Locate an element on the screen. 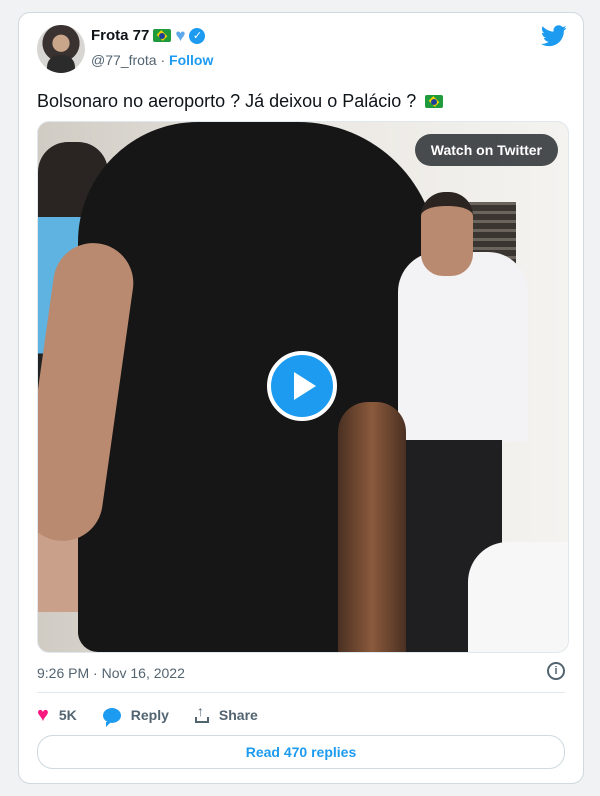 This screenshot has height=796, width=600. reply-button: Reply is located at coordinates (135, 717).